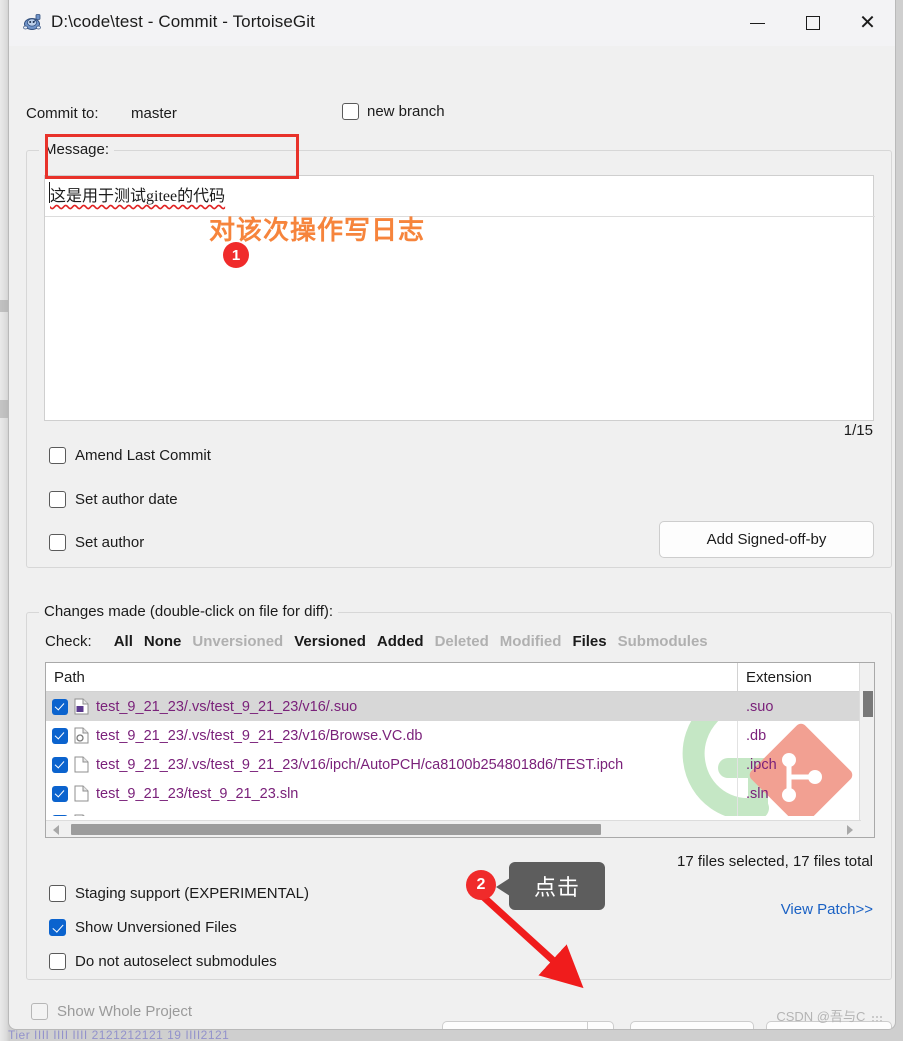  What do you see at coordinates (867, 23) in the screenshot?
I see `close-icon: ✕` at bounding box center [867, 23].